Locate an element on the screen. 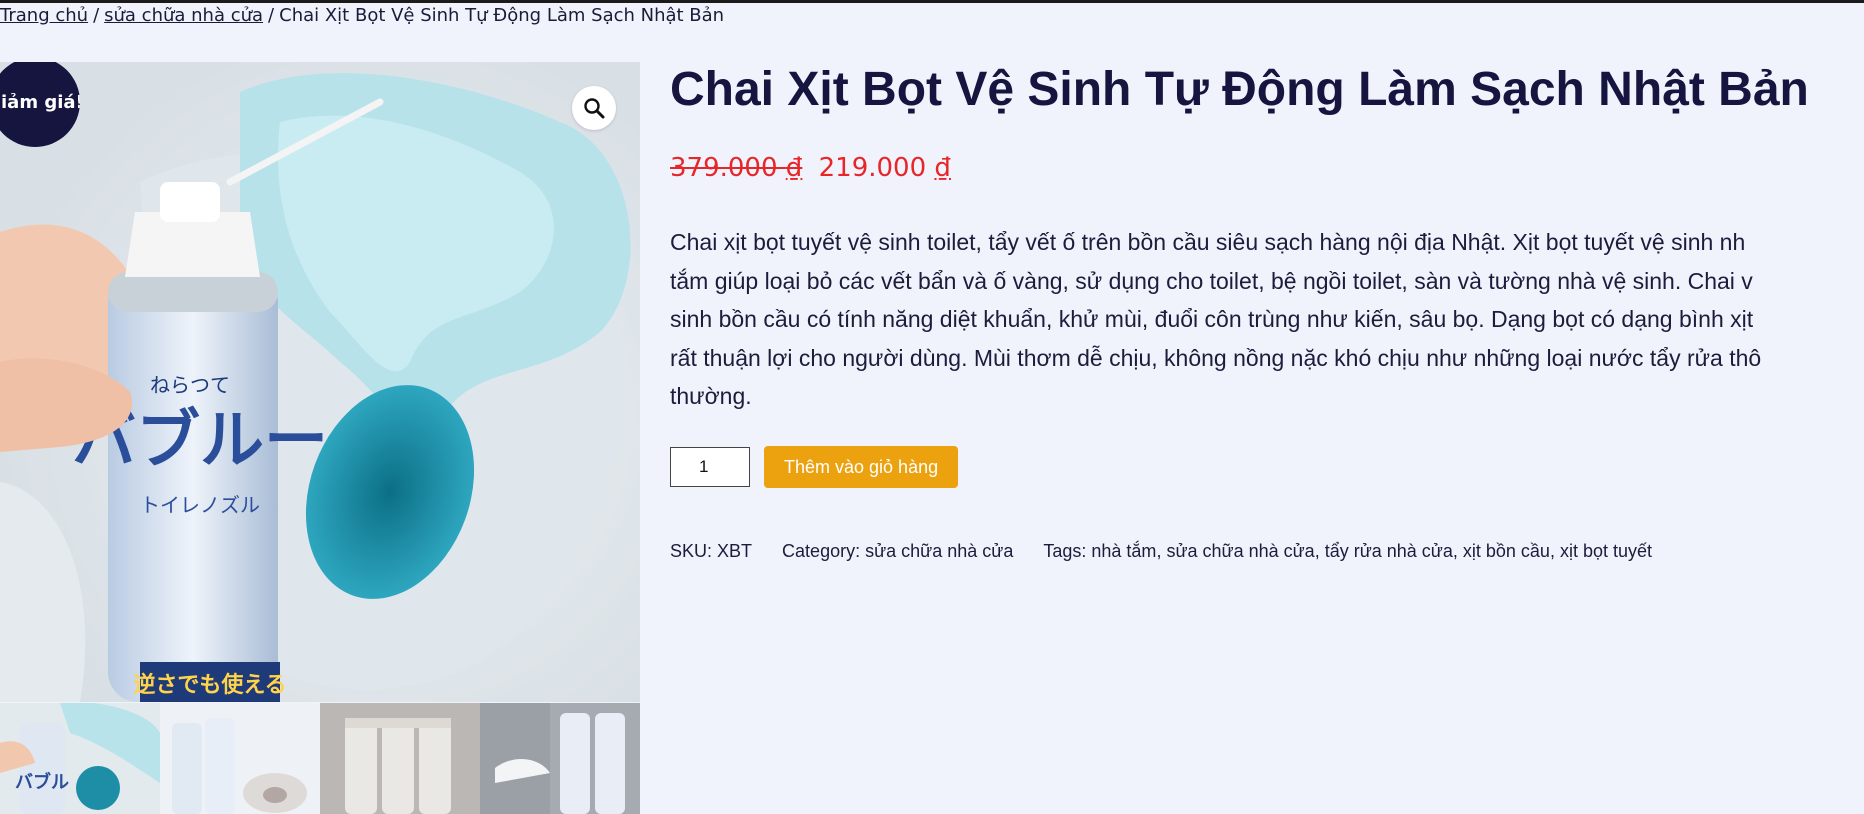 The image size is (1864, 814). svg-text: ねらつて is located at coordinates (190, 385).